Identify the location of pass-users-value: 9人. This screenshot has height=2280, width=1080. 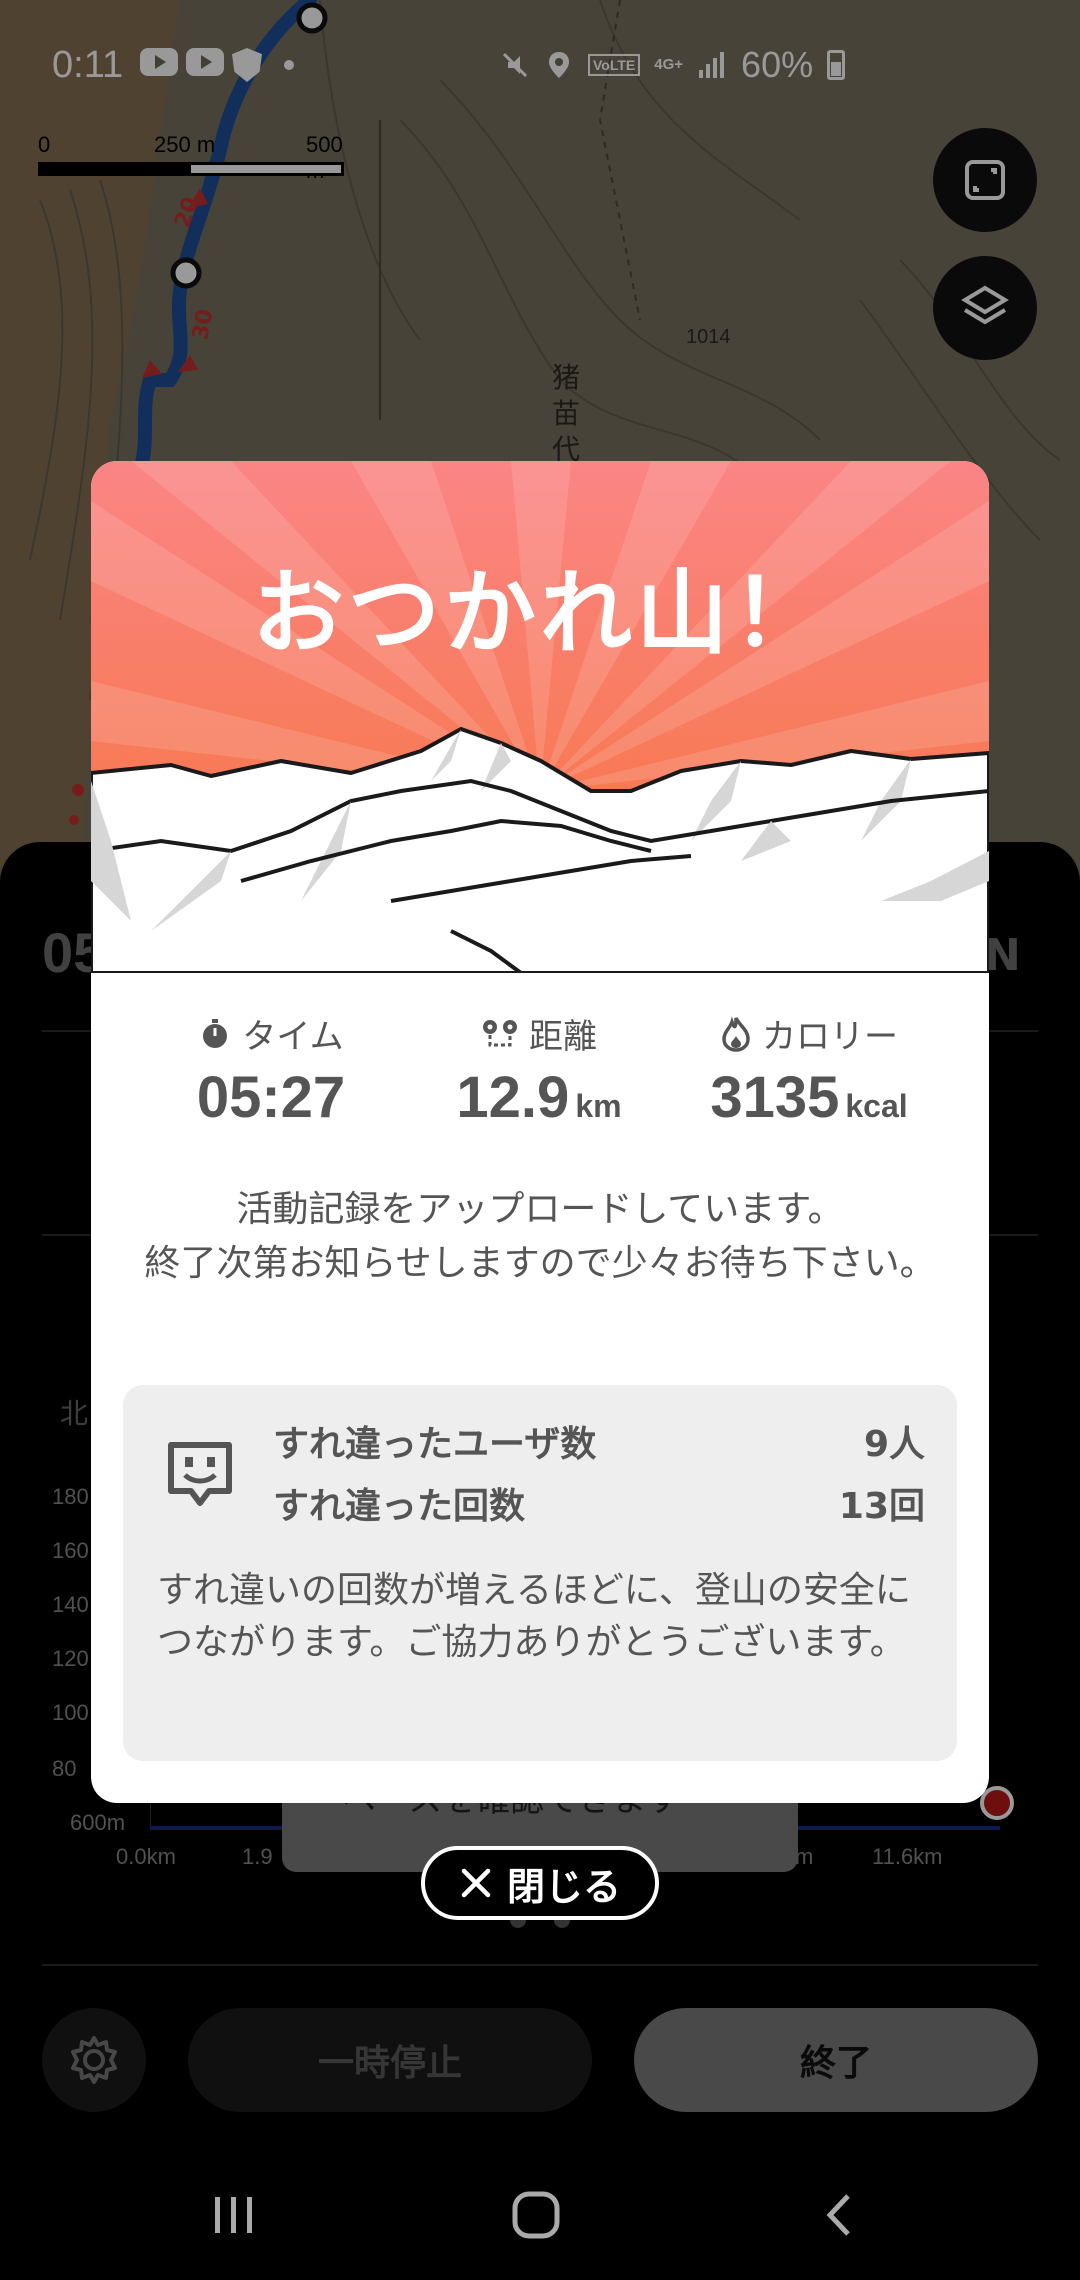
(894, 1444).